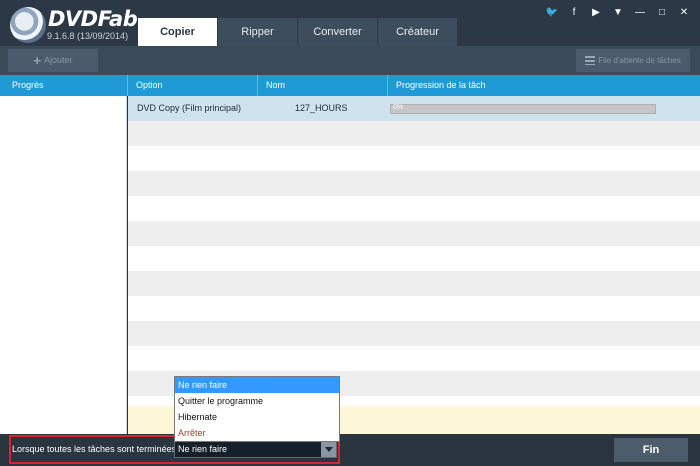  I want to click on facebook-icon: f, so click(574, 13).